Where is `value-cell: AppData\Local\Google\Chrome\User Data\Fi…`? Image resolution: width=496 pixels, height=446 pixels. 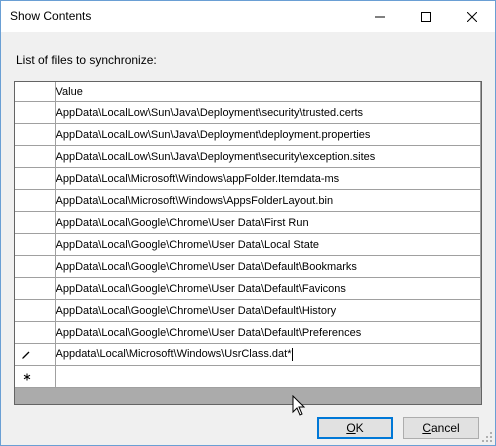 value-cell: AppData\Local\Google\Chrome\User Data\Fi… is located at coordinates (268, 222).